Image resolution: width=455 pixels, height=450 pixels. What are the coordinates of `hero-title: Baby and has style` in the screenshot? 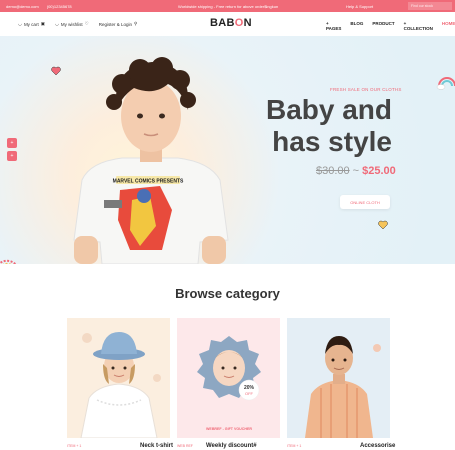 It's located at (327, 126).